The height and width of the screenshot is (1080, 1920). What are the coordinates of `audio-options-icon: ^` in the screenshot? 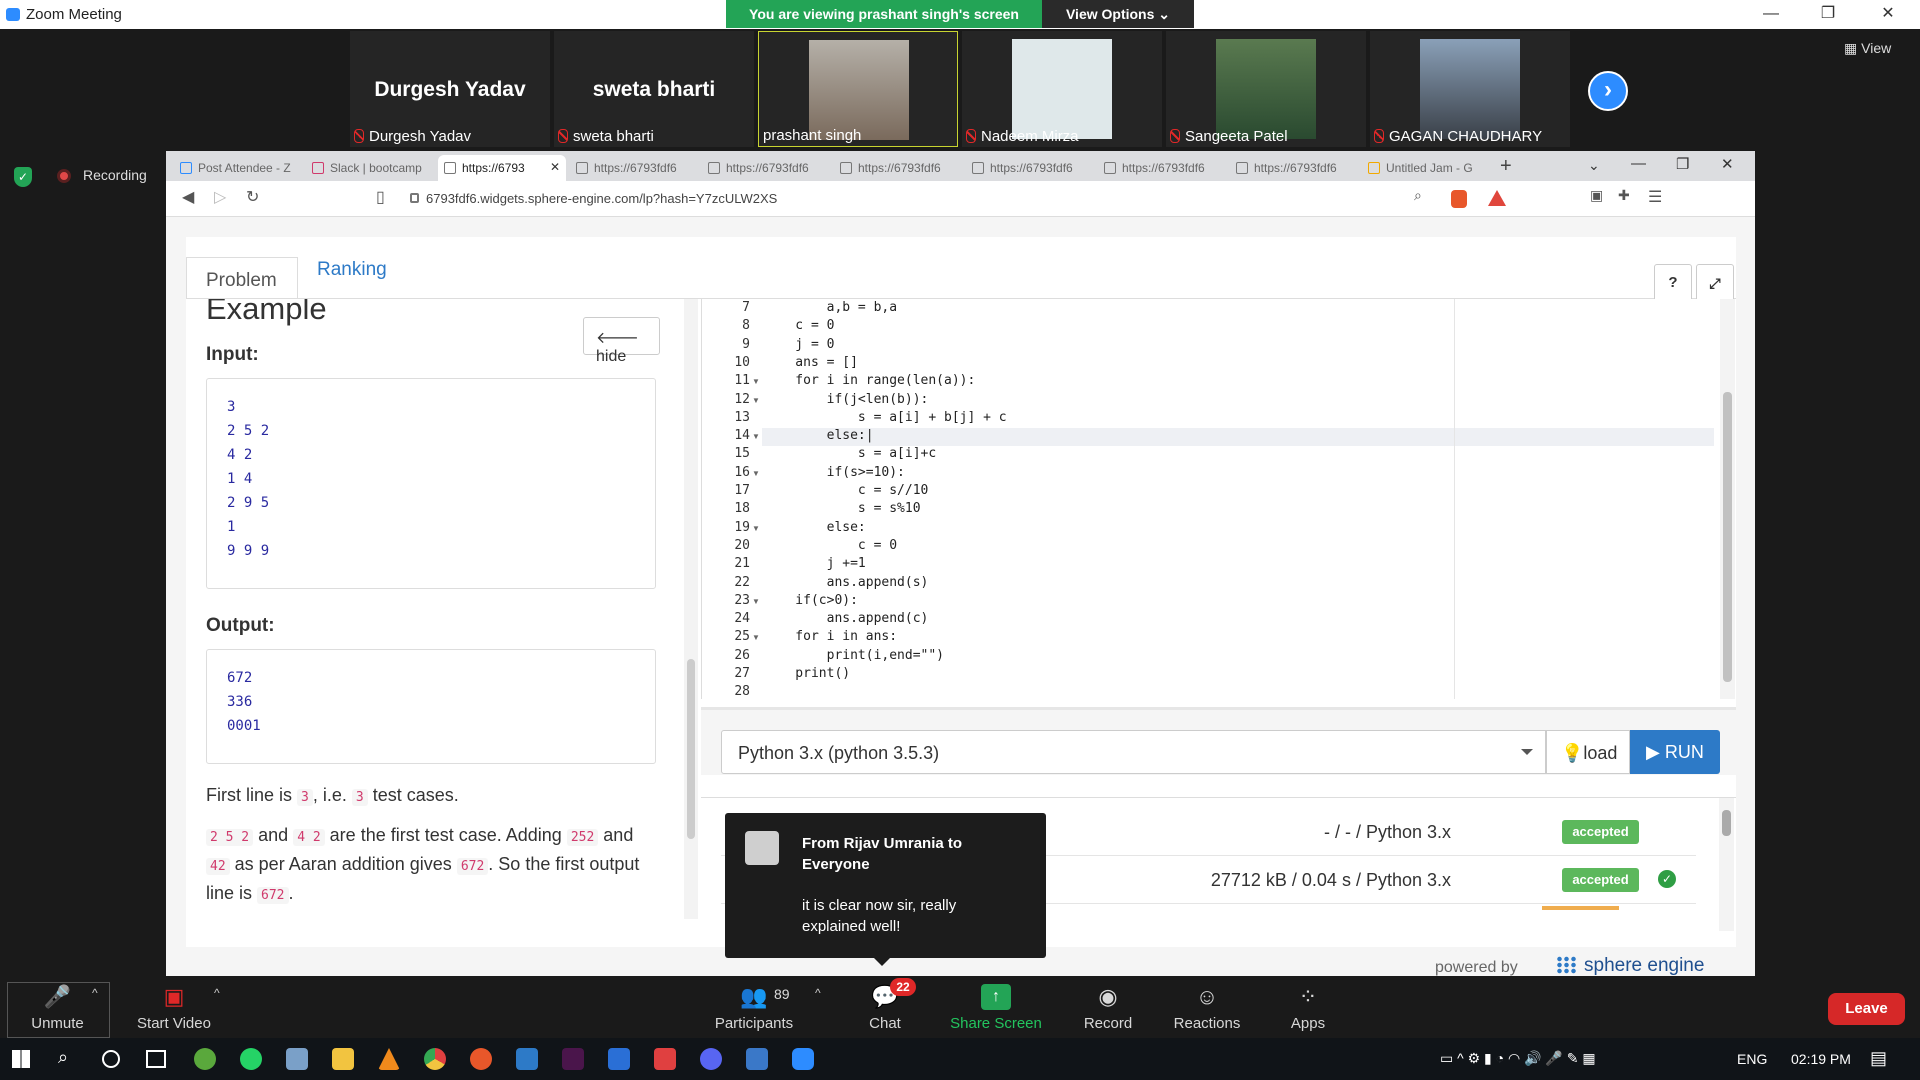 It's located at (95, 993).